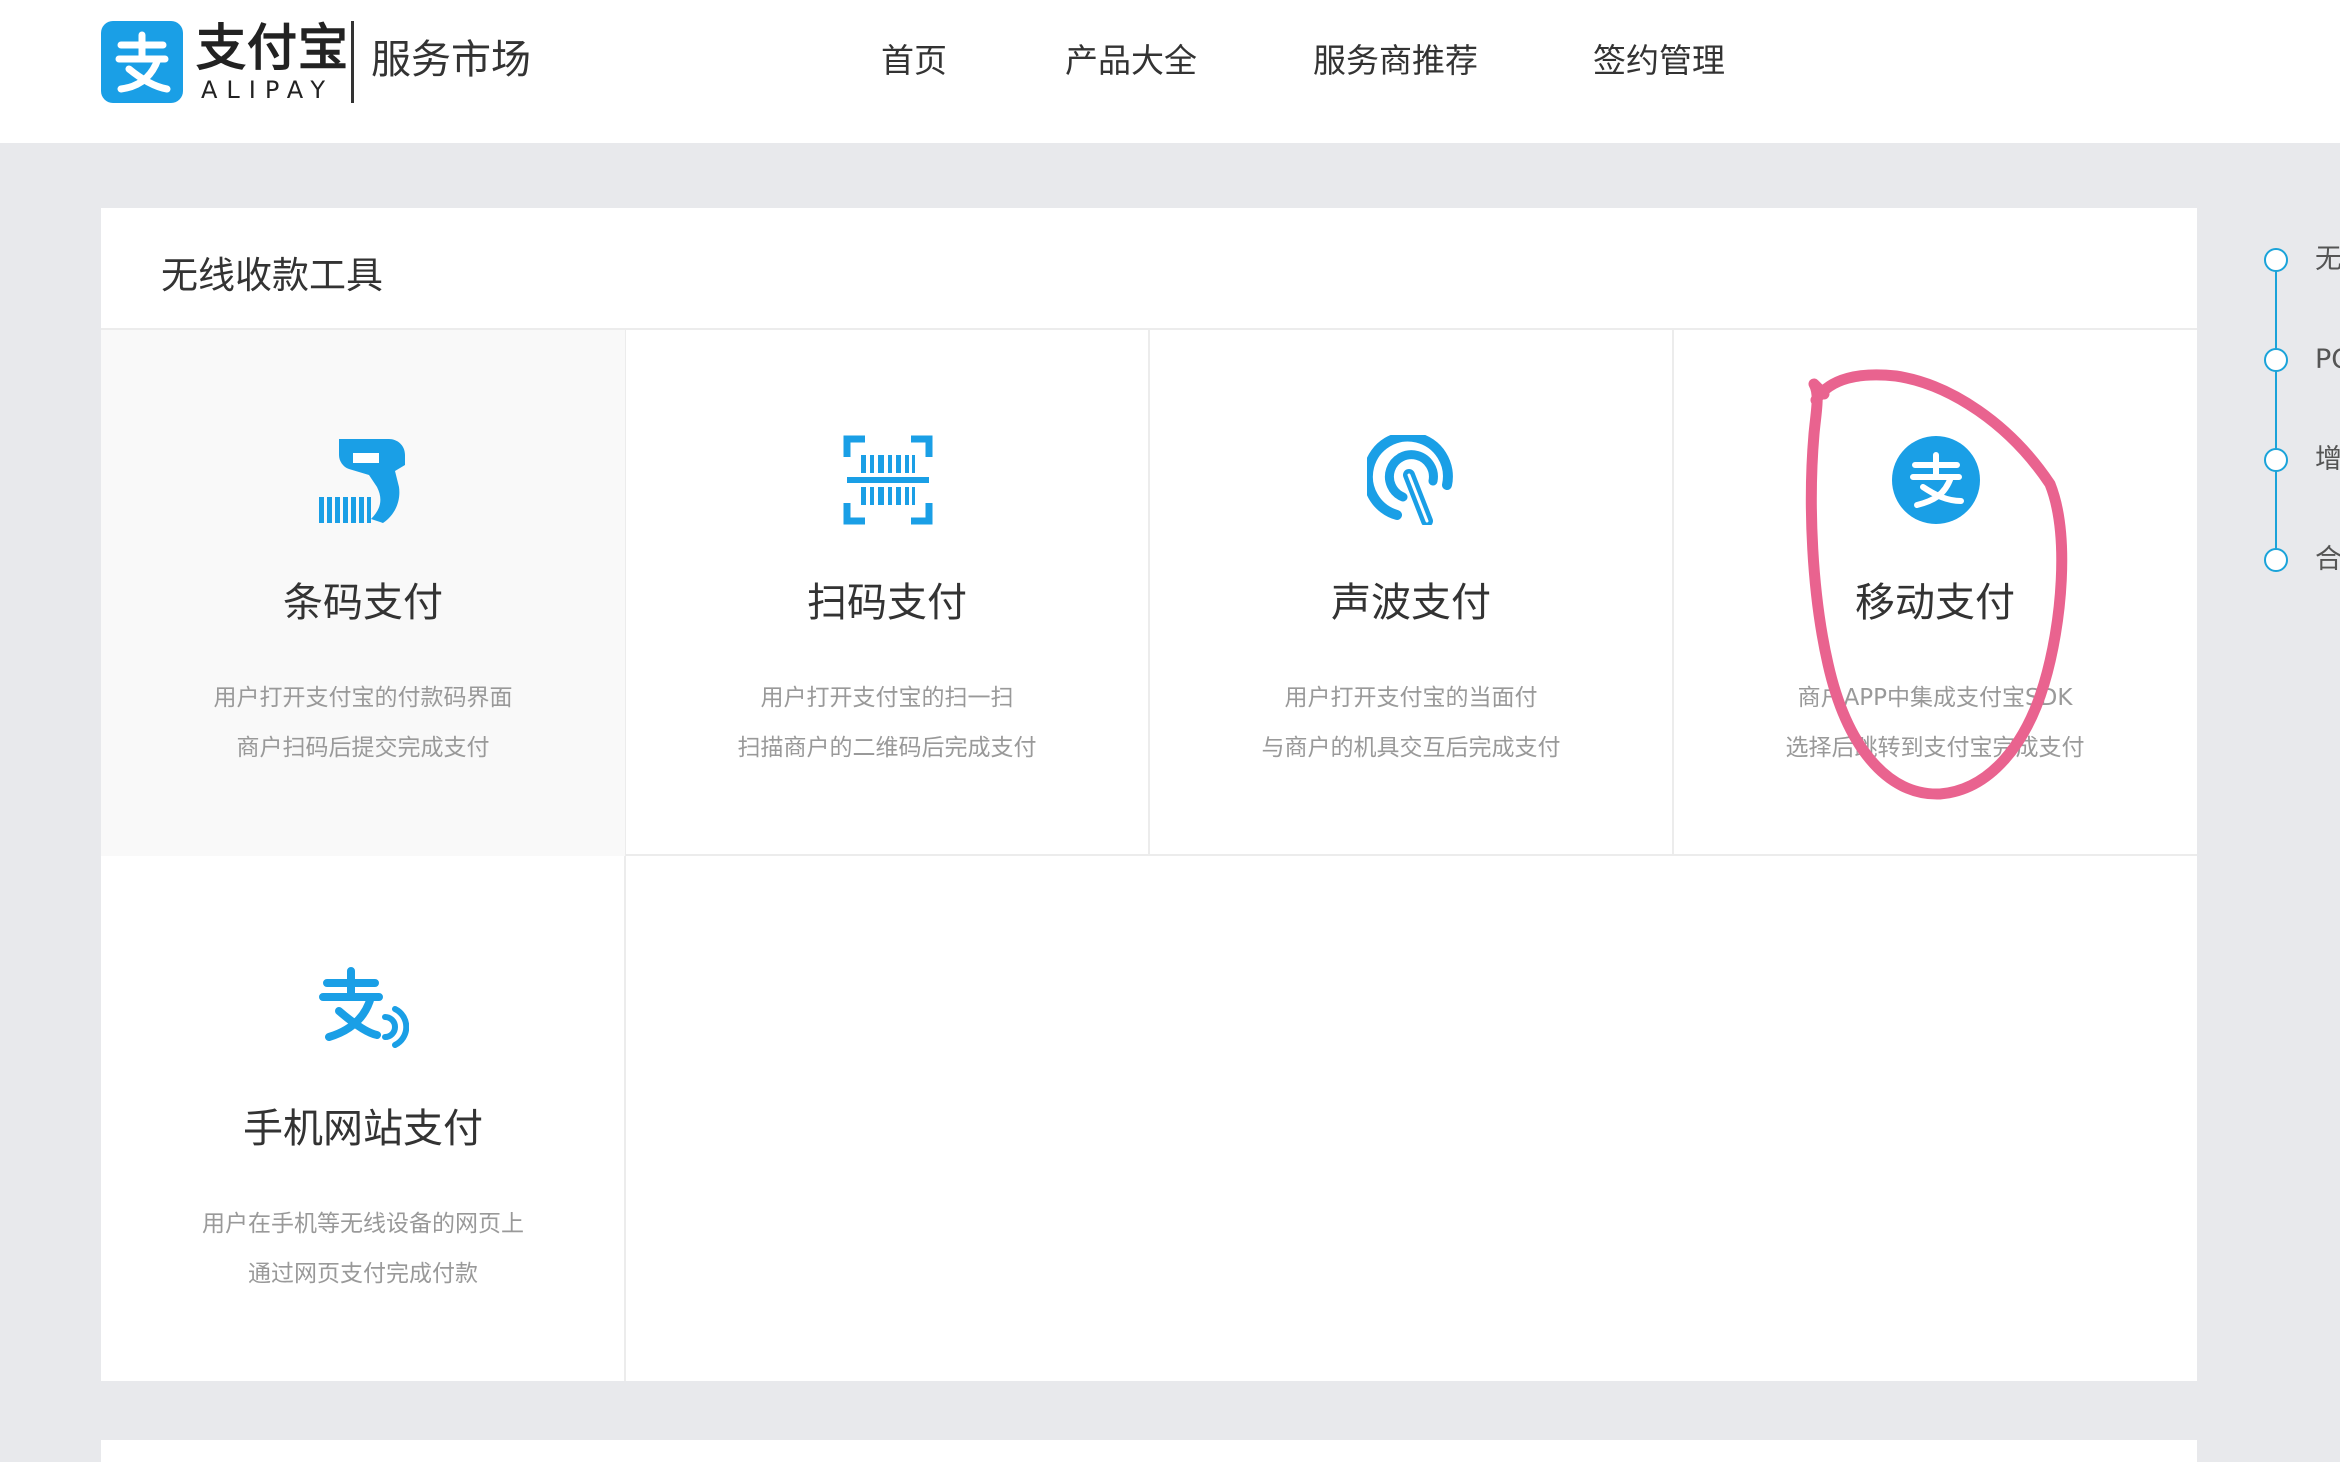 The width and height of the screenshot is (2340, 1462). Describe the element at coordinates (1935, 603) in the screenshot. I see `product-title: 移动支付` at that location.